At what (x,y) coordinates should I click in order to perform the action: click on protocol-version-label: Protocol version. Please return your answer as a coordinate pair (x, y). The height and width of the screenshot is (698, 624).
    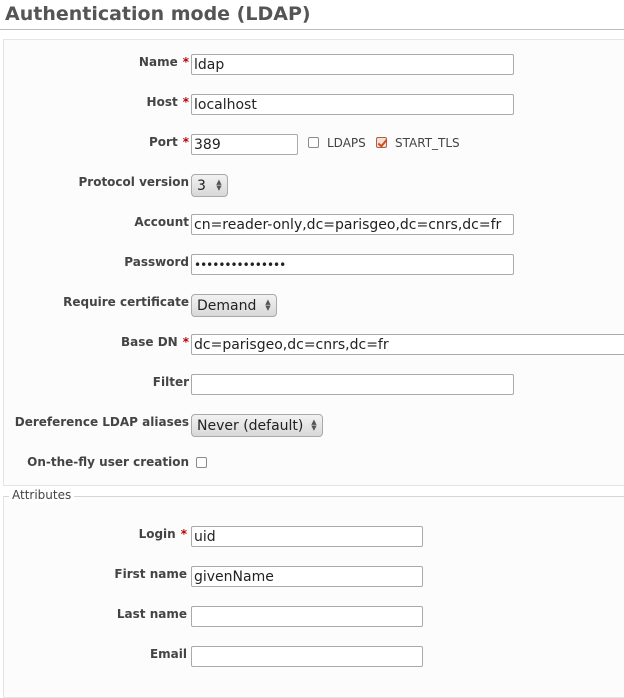
    Looking at the image, I should click on (133, 182).